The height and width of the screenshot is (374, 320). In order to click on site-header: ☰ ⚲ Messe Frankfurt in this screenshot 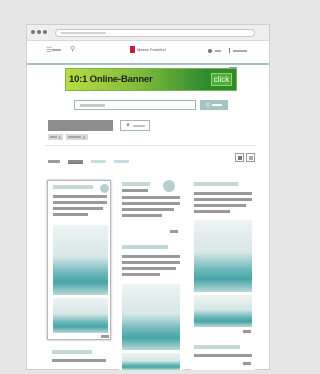, I will do `click(148, 52)`.